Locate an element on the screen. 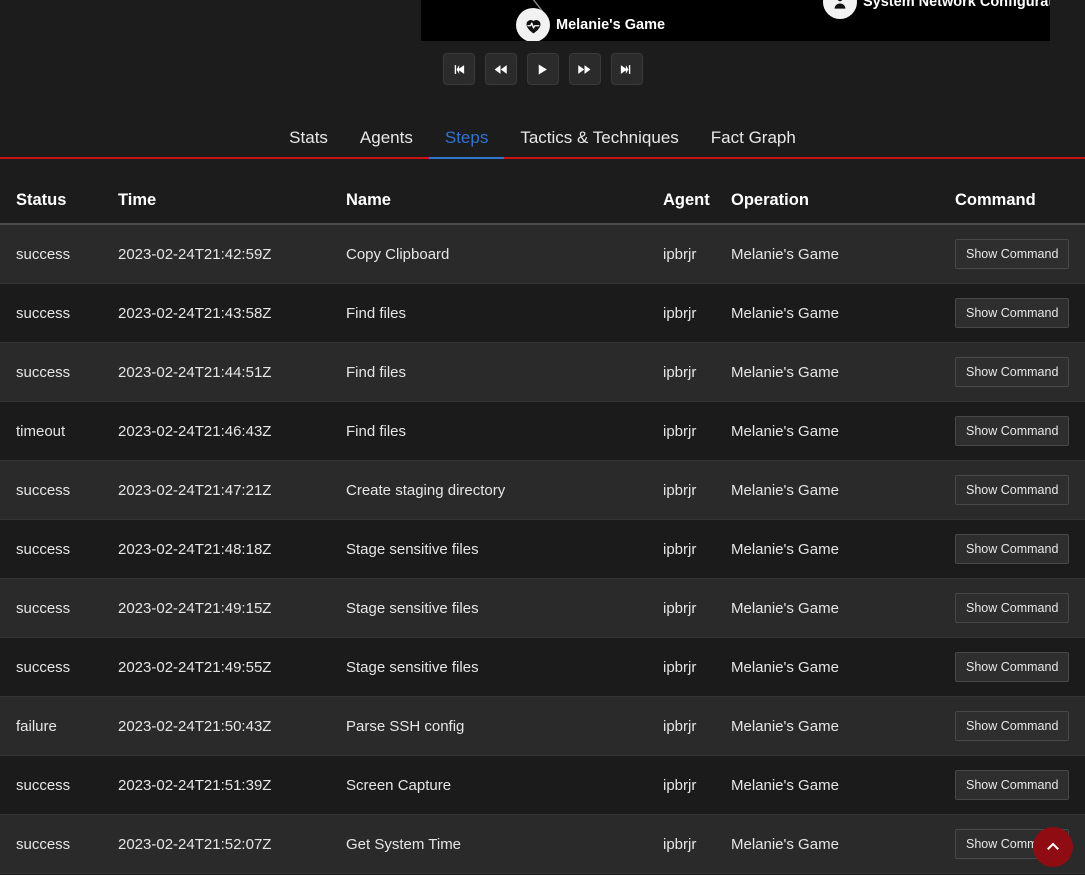 The width and height of the screenshot is (1085, 875). chevron-up-icon is located at coordinates (1053, 847).